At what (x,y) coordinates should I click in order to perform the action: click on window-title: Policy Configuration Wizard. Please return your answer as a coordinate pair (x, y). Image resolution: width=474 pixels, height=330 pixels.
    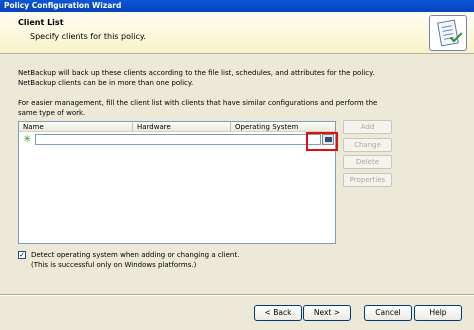
    Looking at the image, I should click on (237, 6).